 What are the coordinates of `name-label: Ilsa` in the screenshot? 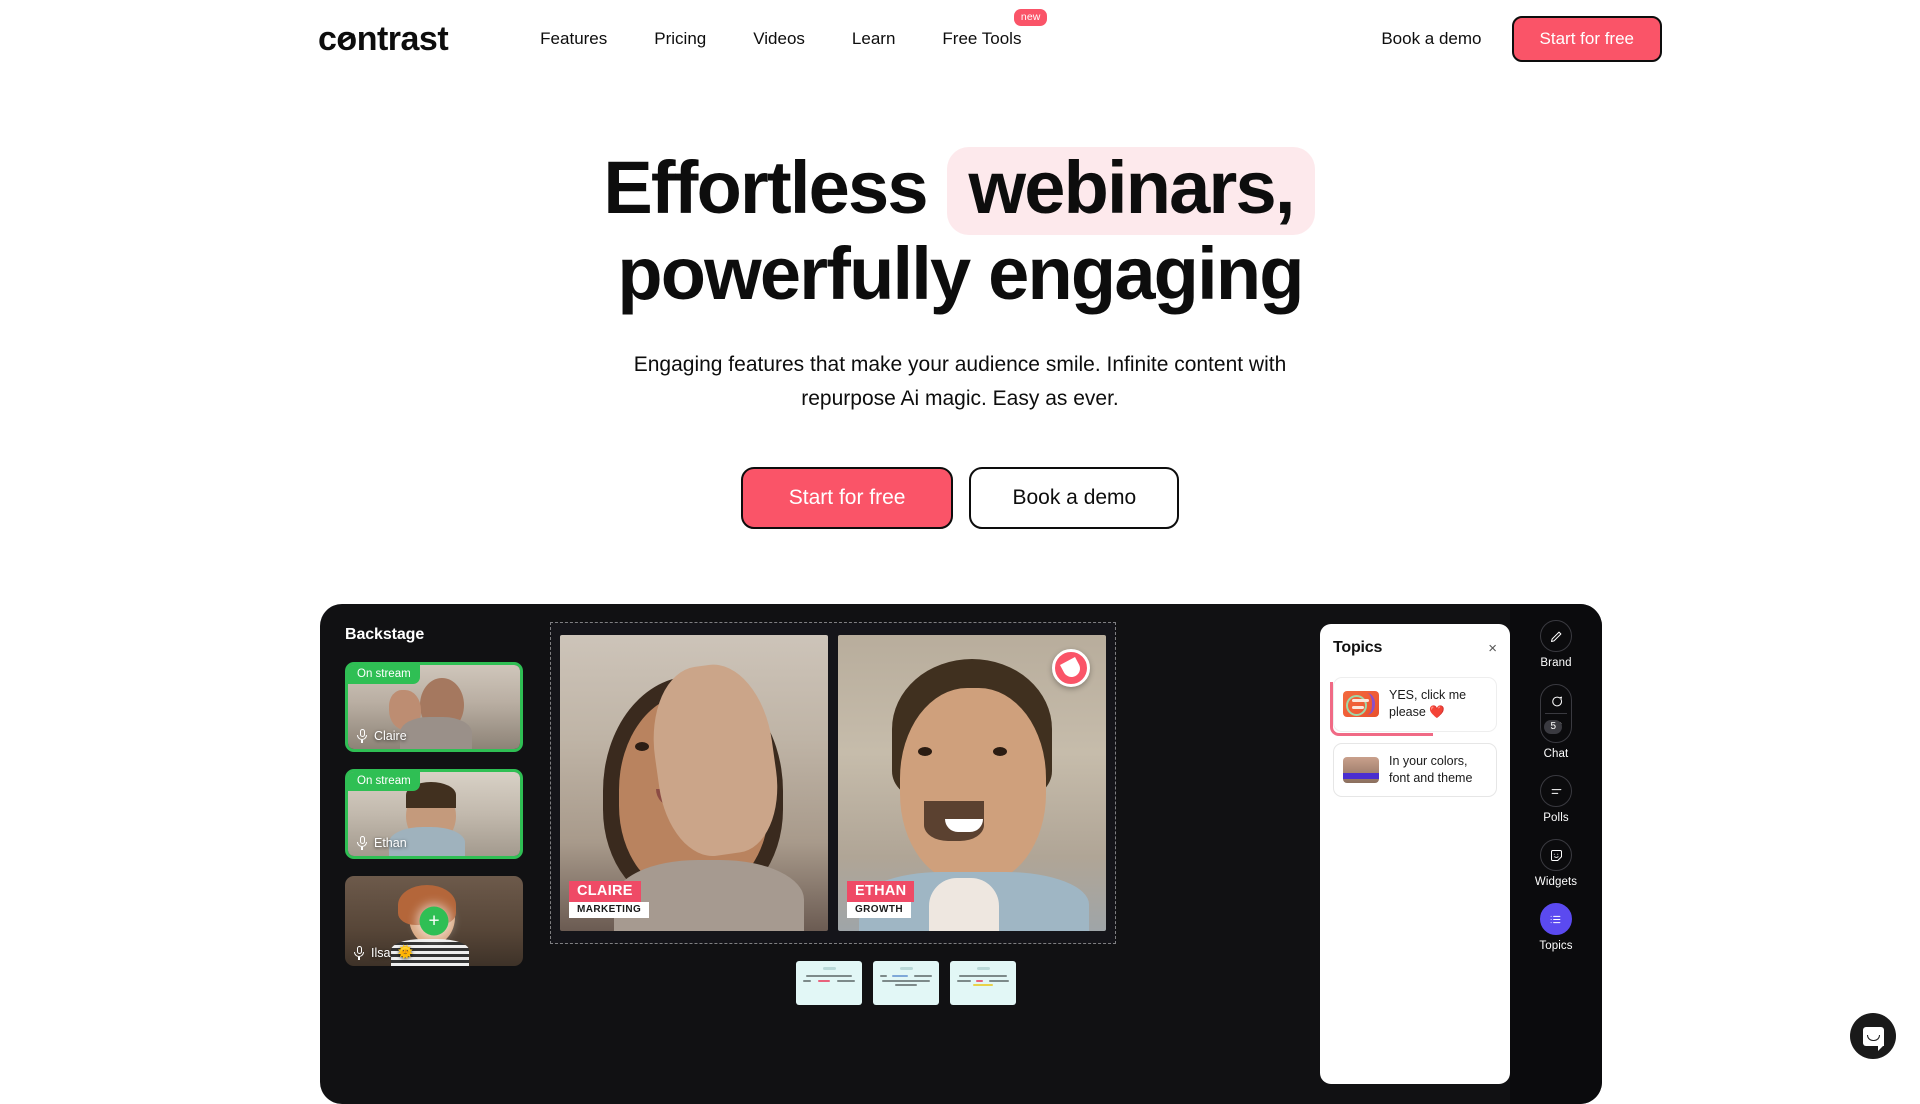 It's located at (380, 953).